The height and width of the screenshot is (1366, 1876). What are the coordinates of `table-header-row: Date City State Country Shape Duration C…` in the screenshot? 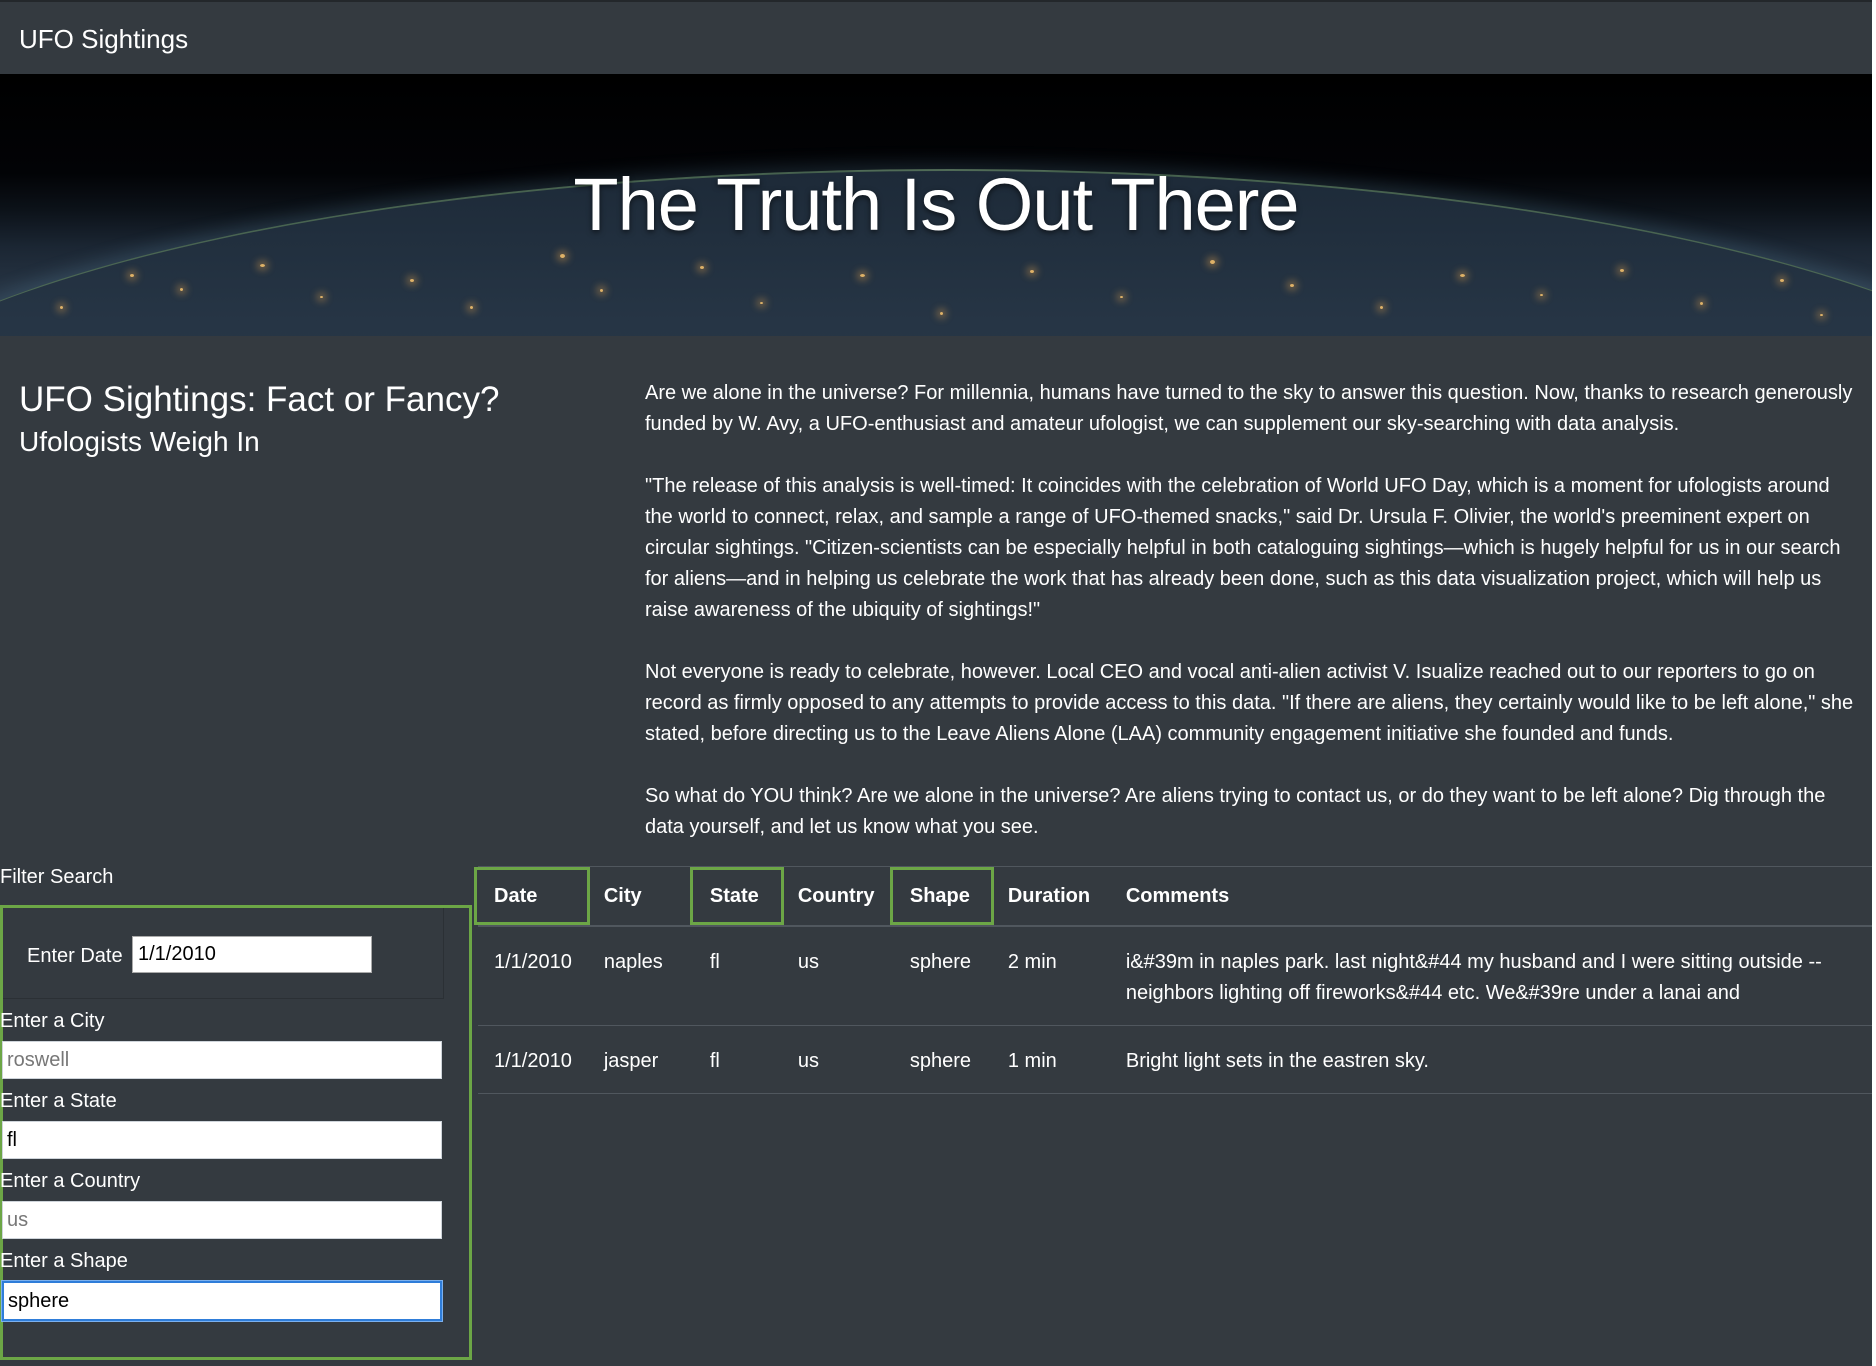 It's located at (1173, 896).